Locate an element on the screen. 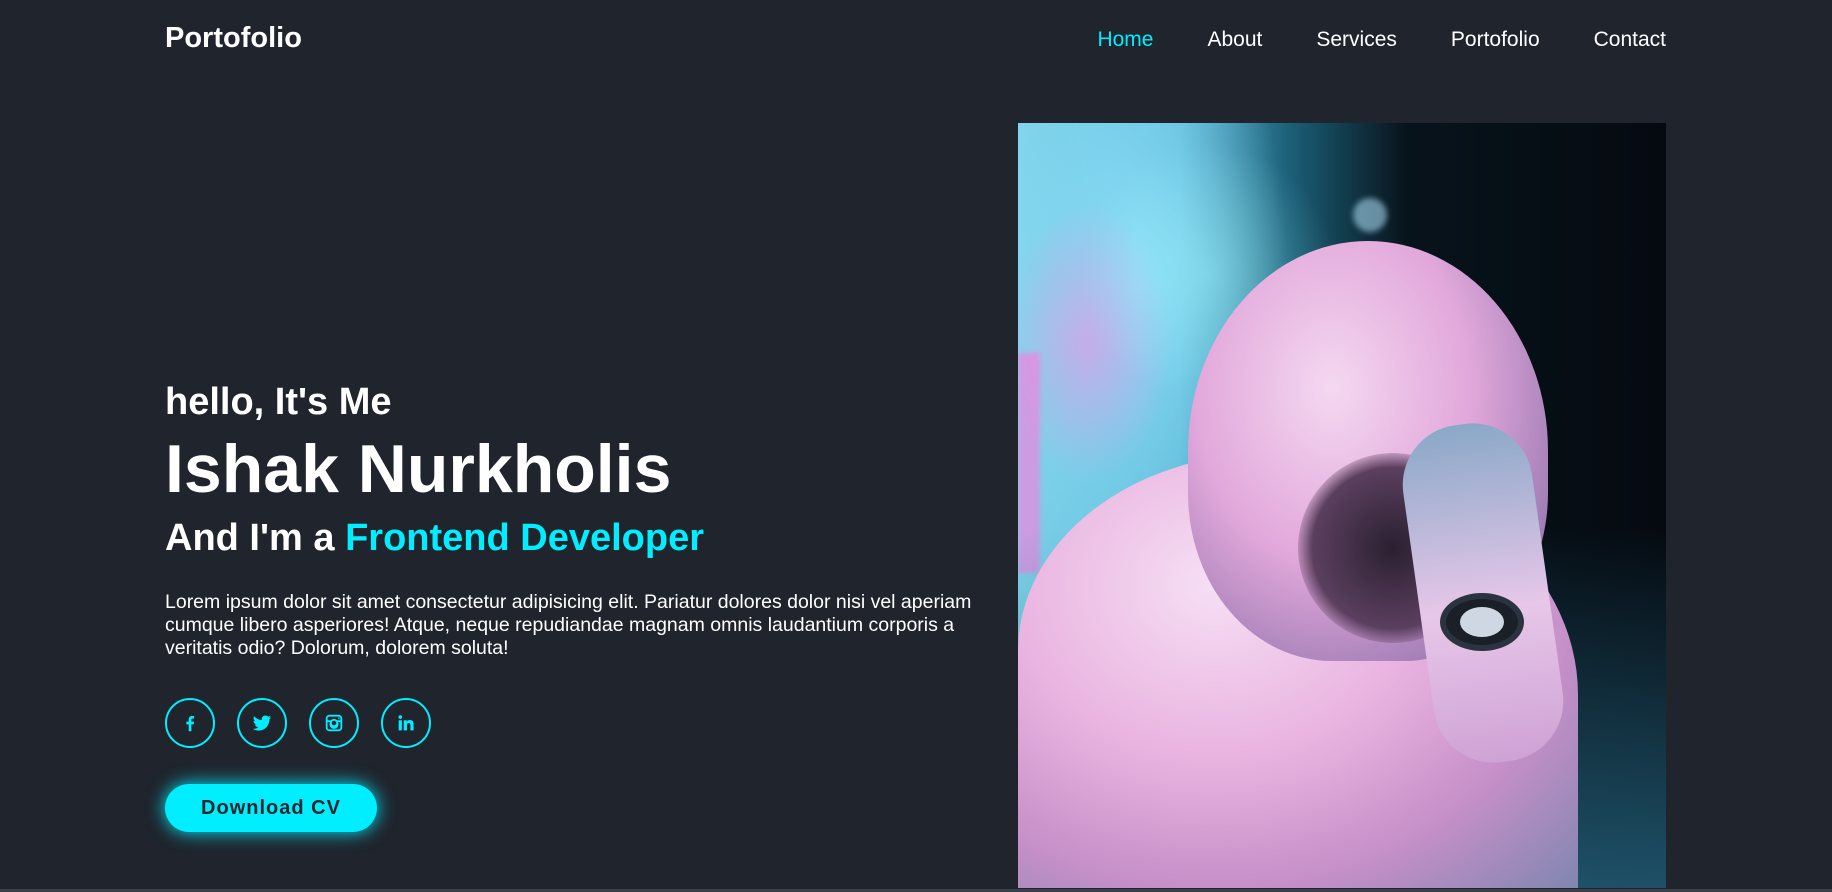  nav-portofolio: Portofolio is located at coordinates (1495, 40).